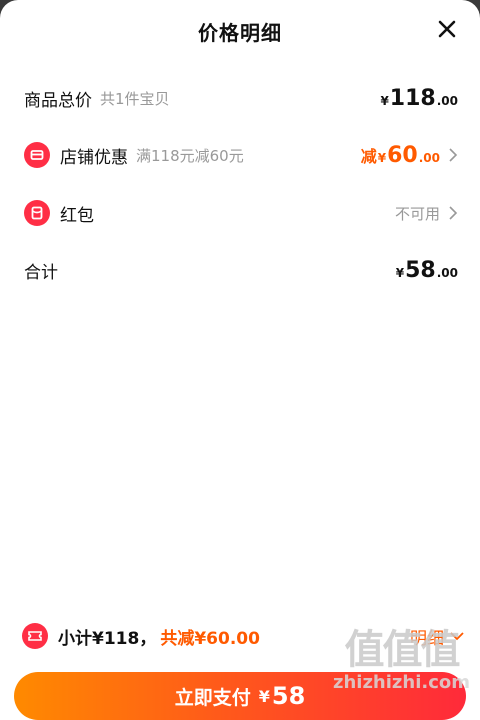 This screenshot has height=720, width=480. I want to click on price-integer: 118, so click(412, 98).